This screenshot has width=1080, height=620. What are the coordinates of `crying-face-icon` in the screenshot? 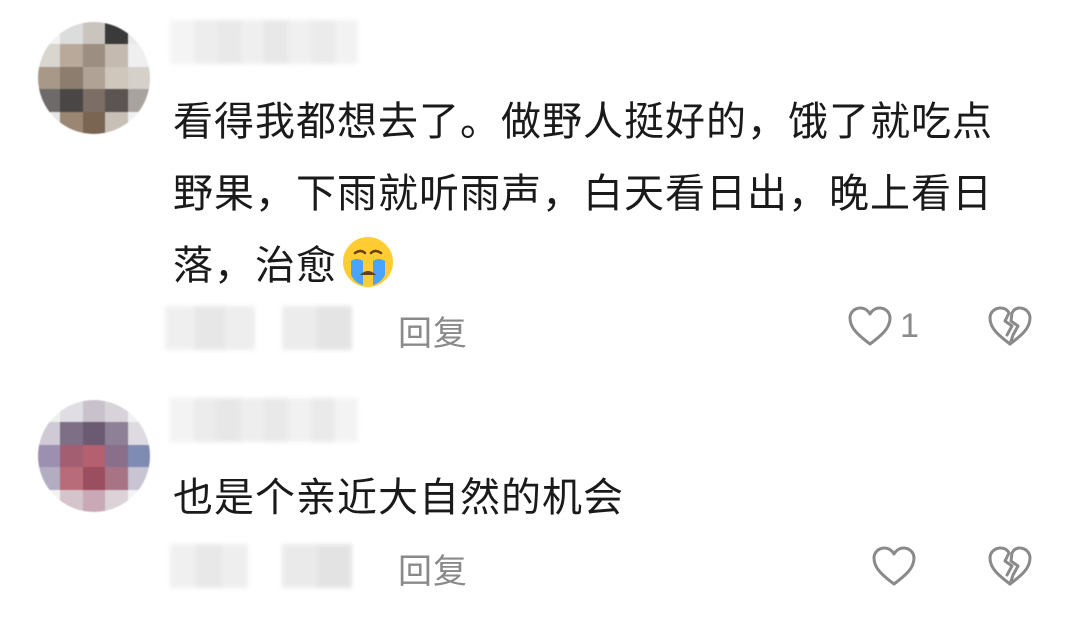 It's located at (368, 262).